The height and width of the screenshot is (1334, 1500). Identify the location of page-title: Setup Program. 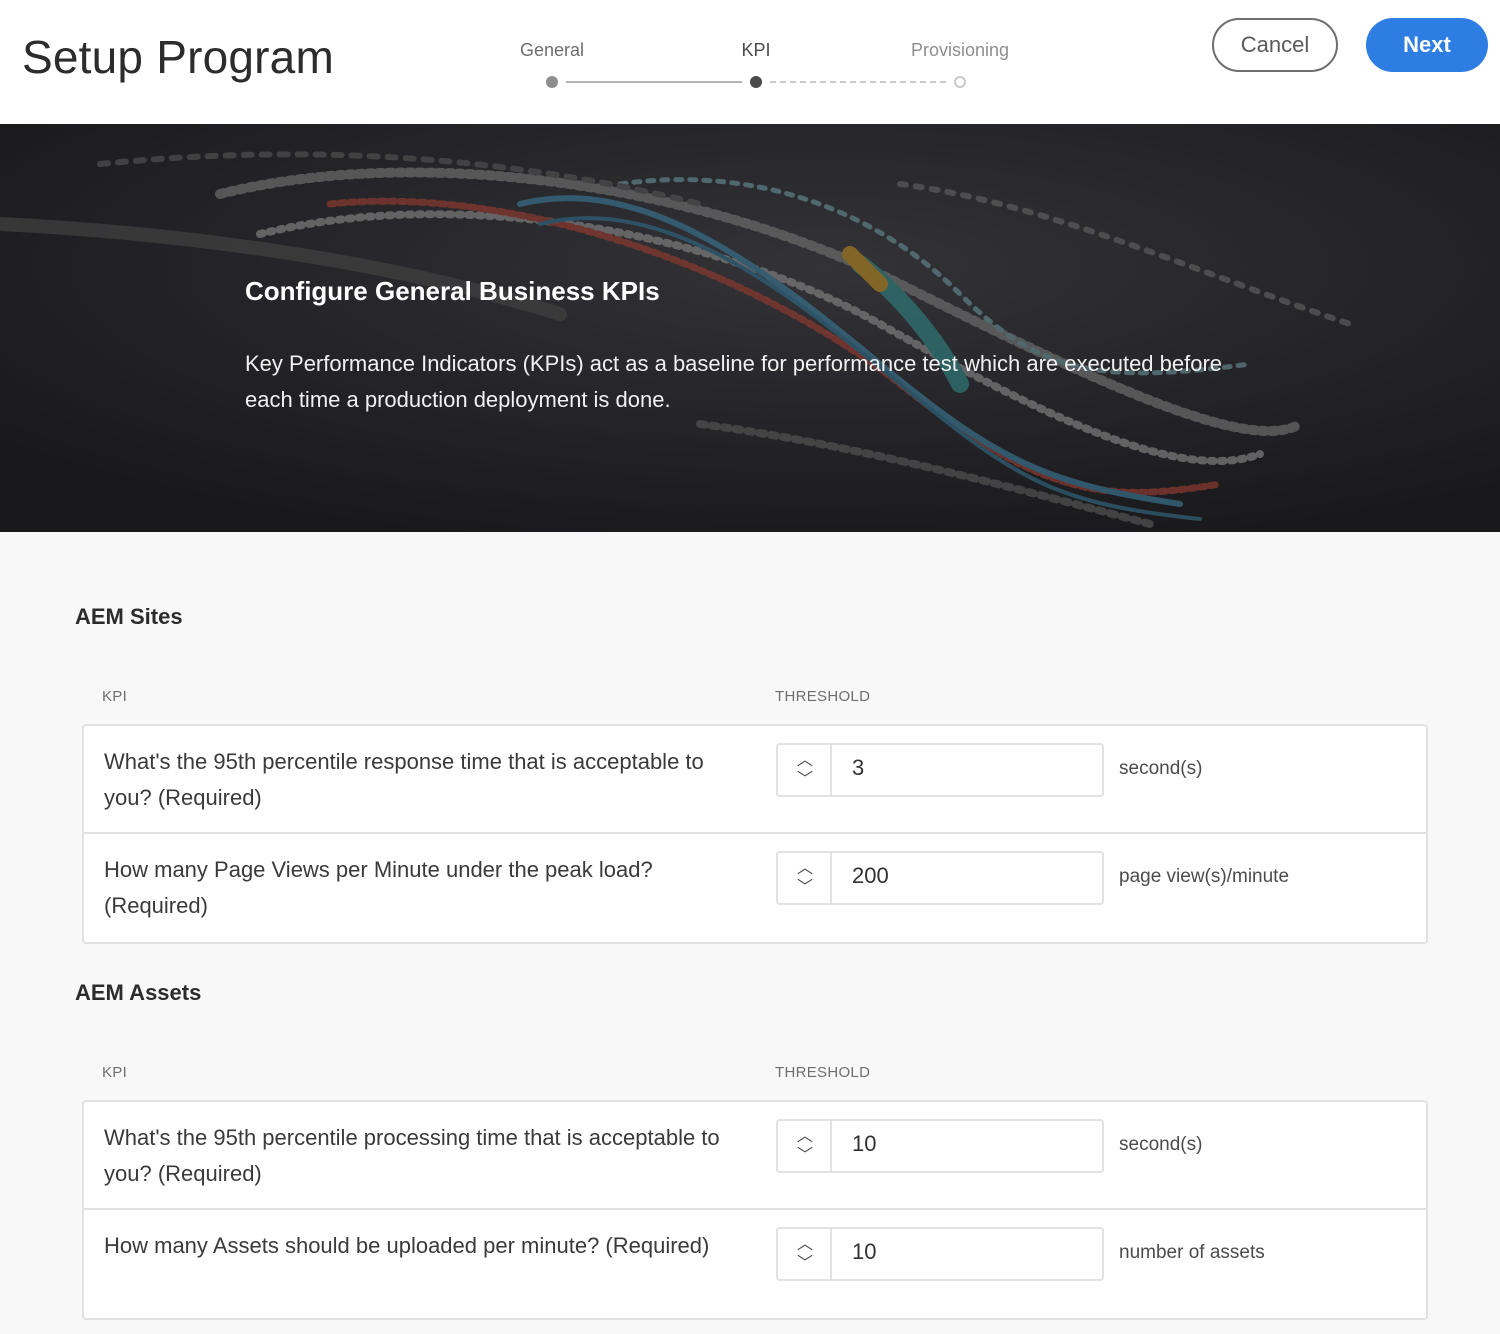
(178, 57).